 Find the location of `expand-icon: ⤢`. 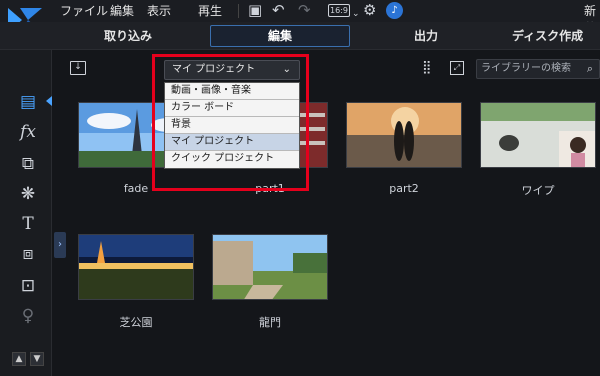

expand-icon: ⤢ is located at coordinates (457, 68).